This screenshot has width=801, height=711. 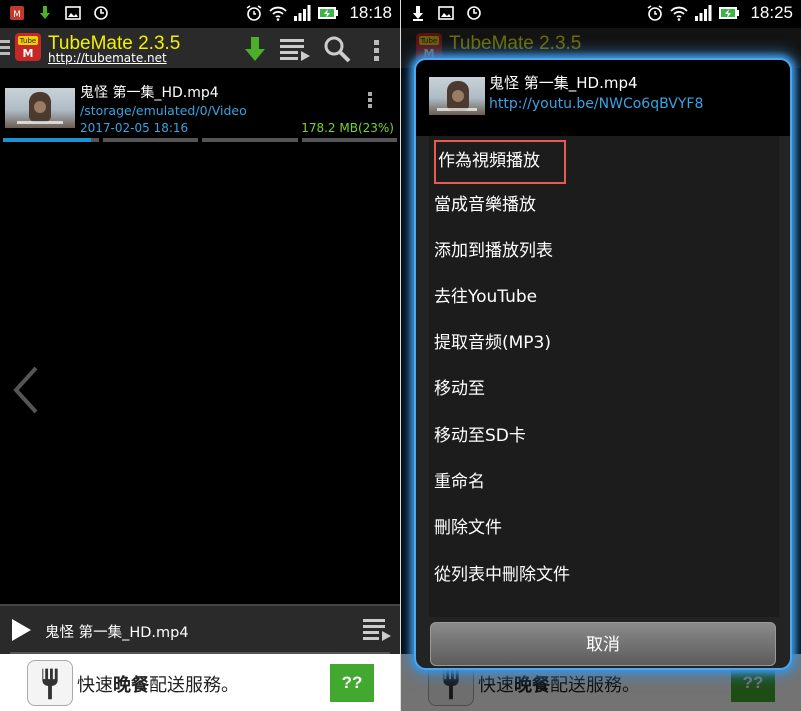 What do you see at coordinates (604, 343) in the screenshot?
I see `menu-item-extract-mp3: 提取音频(MP3)` at bounding box center [604, 343].